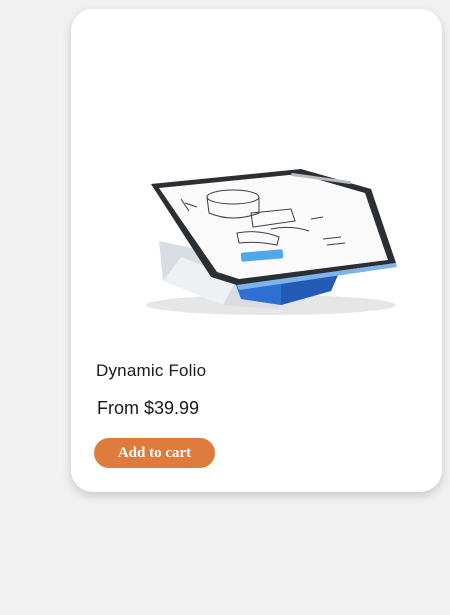 Image resolution: width=450 pixels, height=615 pixels. Describe the element at coordinates (154, 453) in the screenshot. I see `add-to-cart-button: Add to cart` at that location.